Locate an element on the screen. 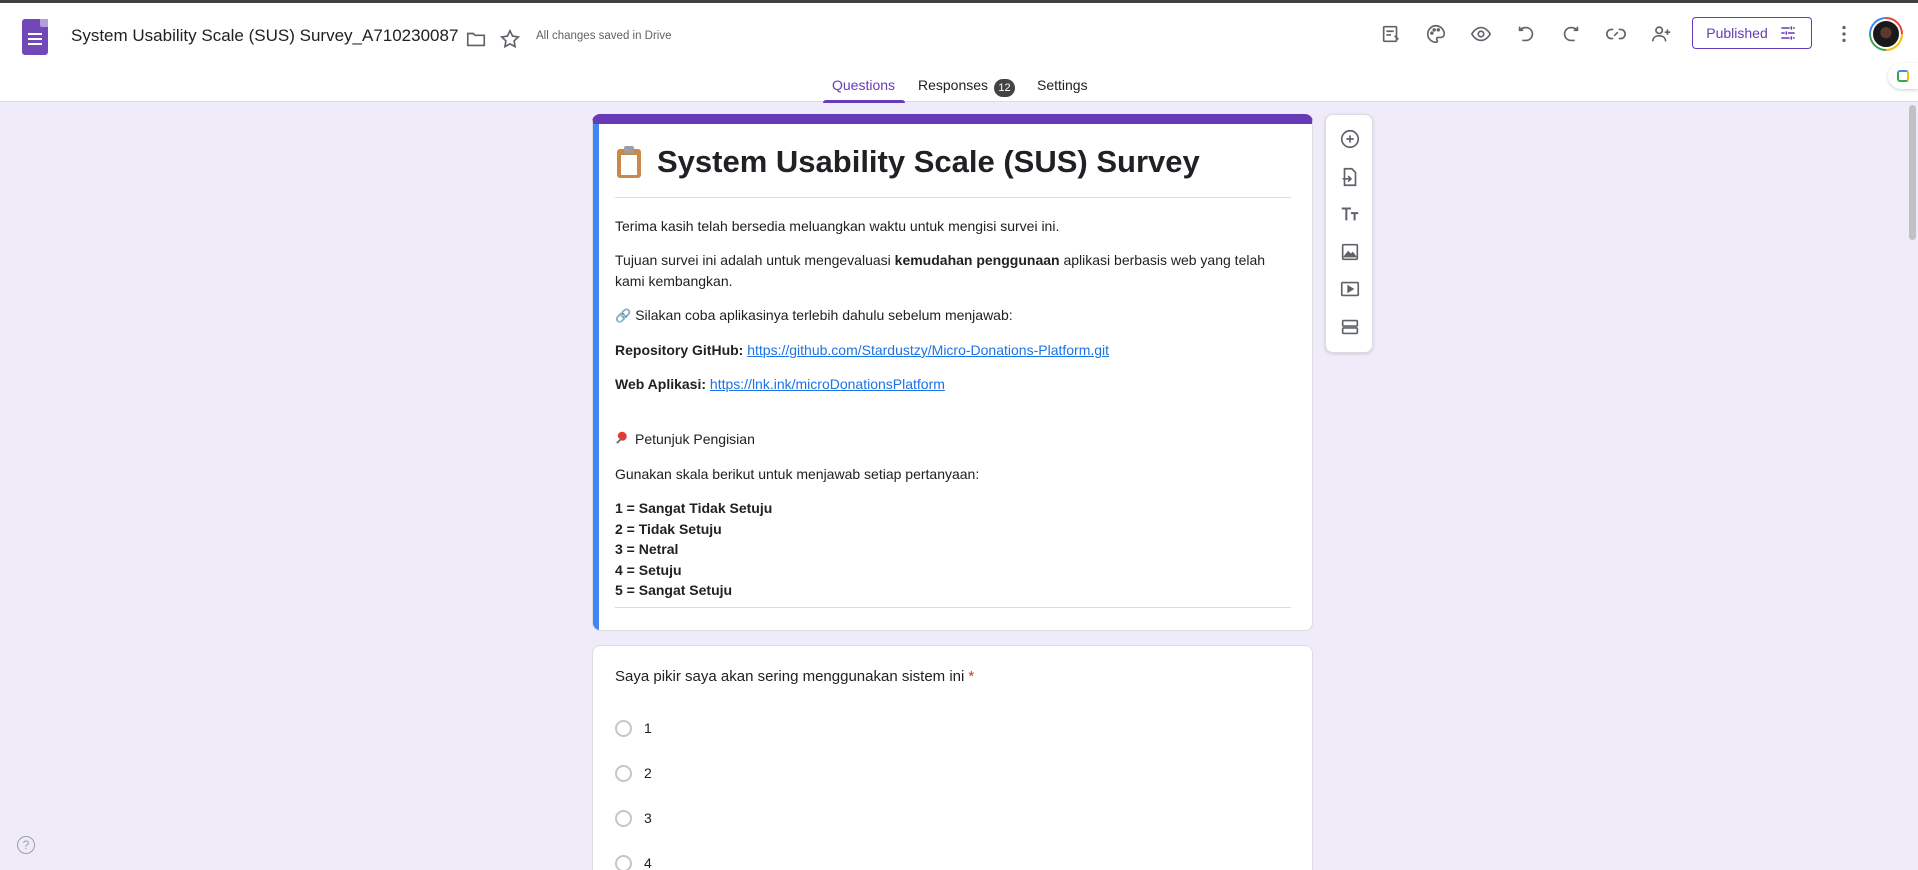 The height and width of the screenshot is (870, 1918). scale-item: 3 = Netral is located at coordinates (647, 549).